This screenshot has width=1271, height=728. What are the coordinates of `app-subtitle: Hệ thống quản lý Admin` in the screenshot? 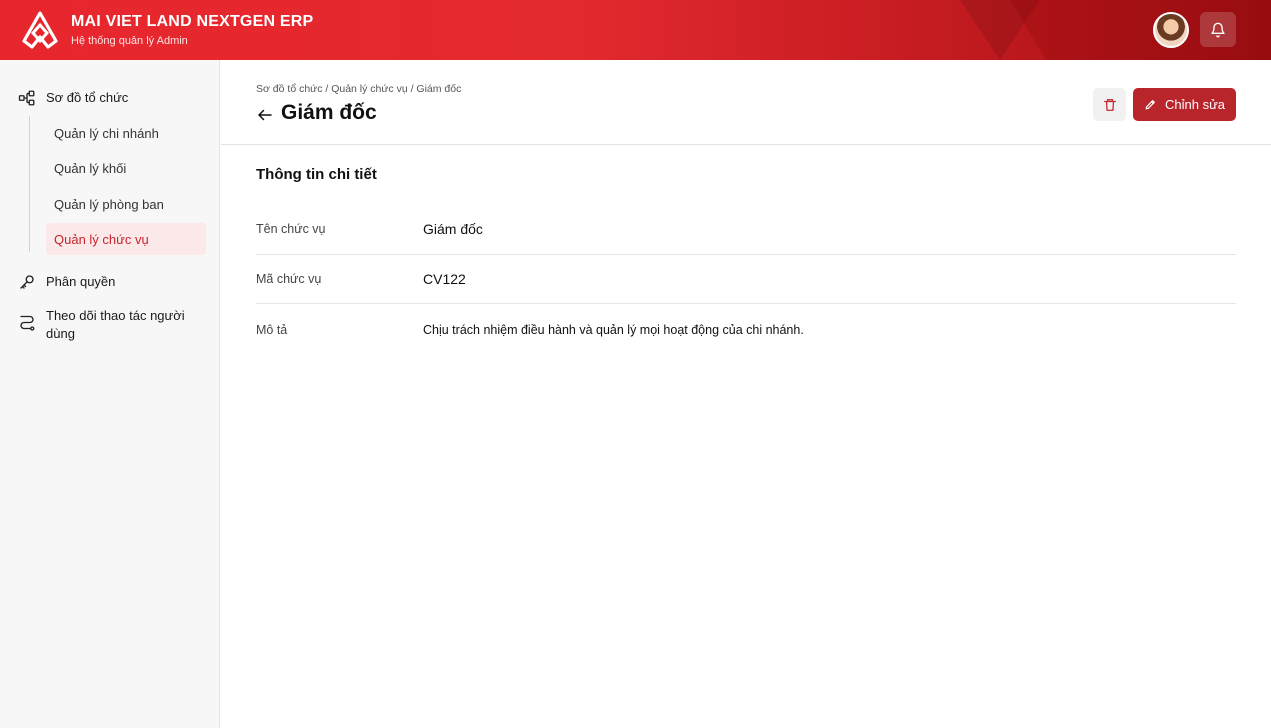 It's located at (129, 41).